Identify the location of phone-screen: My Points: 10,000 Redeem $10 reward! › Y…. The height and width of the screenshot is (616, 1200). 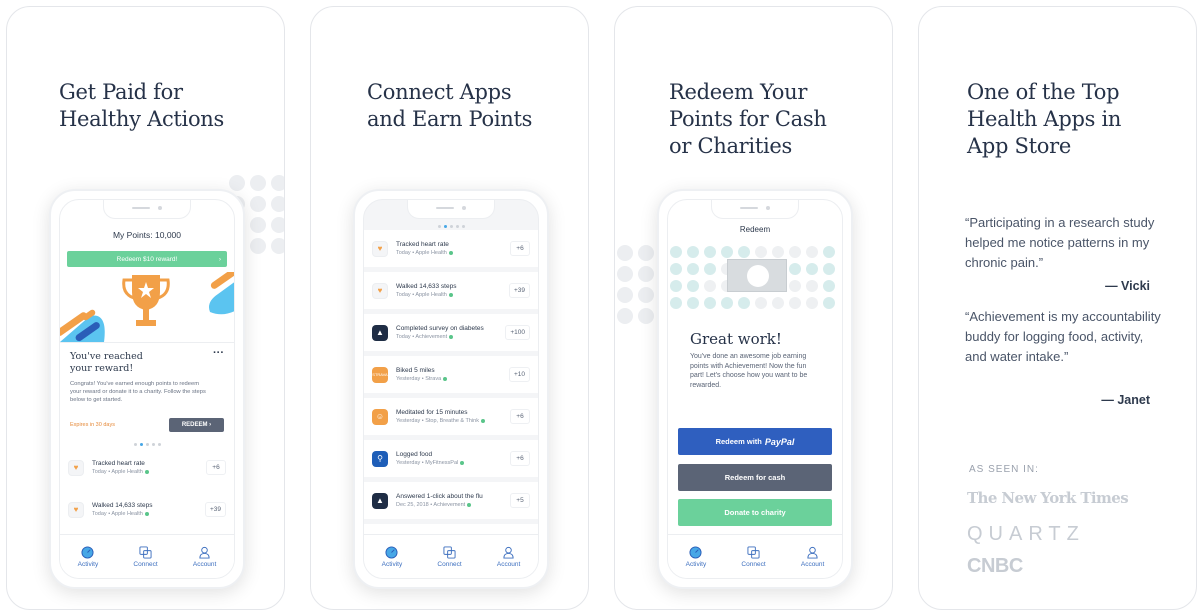
(147, 389).